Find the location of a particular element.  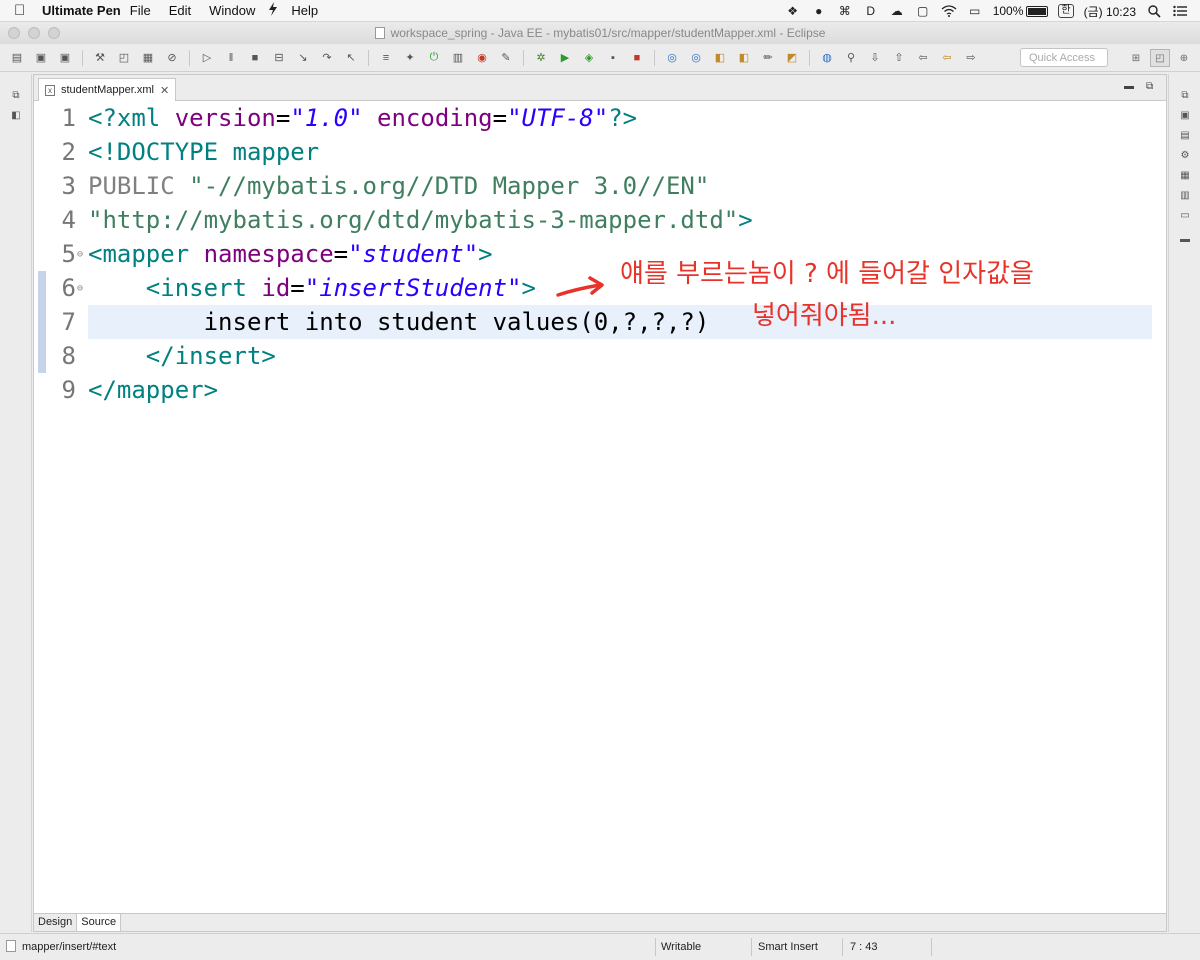

open-type-icon: ◰ is located at coordinates (124, 58).